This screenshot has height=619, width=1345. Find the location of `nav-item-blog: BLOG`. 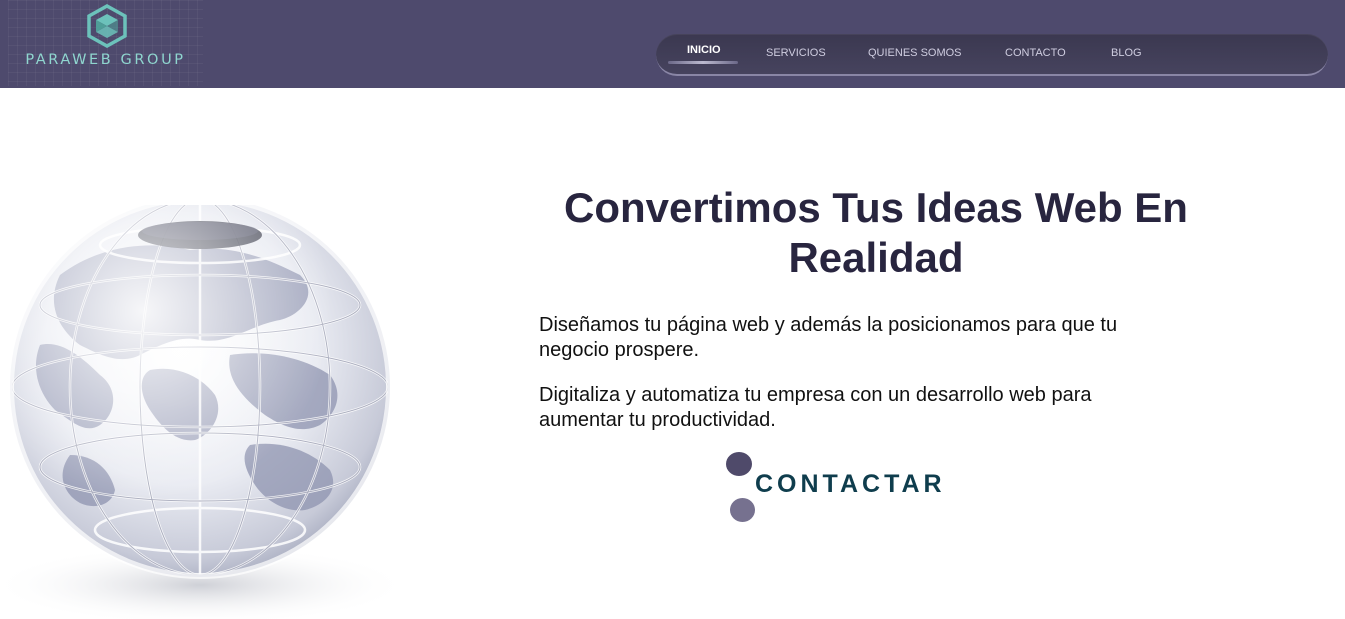

nav-item-blog: BLOG is located at coordinates (1126, 54).